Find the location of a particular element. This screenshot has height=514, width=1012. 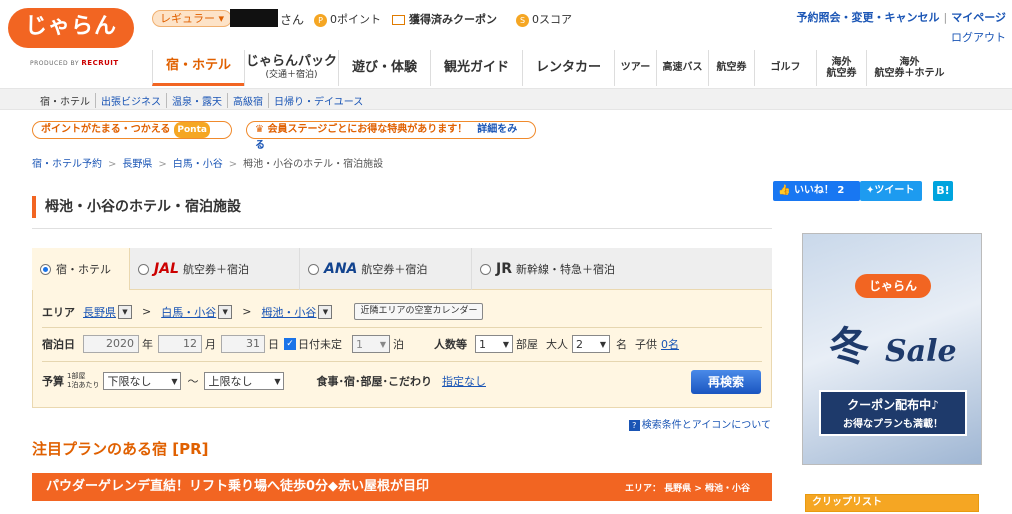

date-undecided-checkbox: ✓ is located at coordinates (290, 344).